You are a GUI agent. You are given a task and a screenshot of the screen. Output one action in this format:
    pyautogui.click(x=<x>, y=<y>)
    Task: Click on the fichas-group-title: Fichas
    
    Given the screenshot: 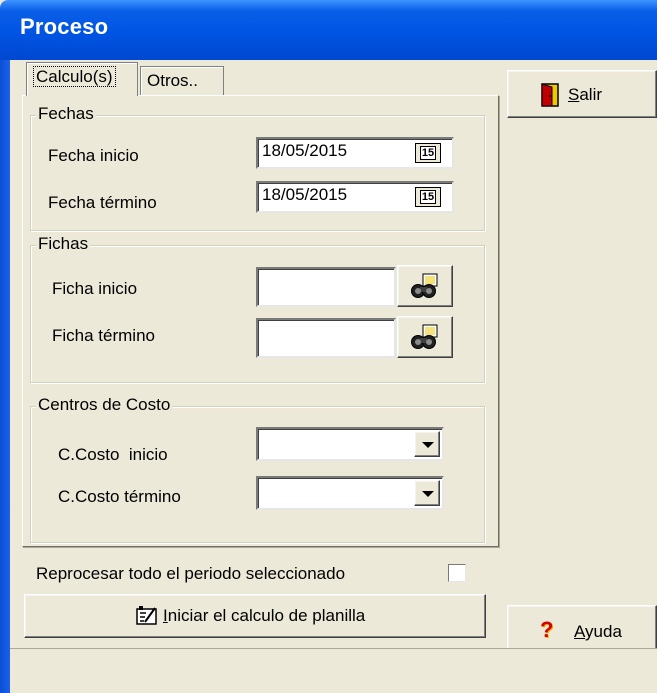 What is the action you would take?
    pyautogui.click(x=63, y=244)
    